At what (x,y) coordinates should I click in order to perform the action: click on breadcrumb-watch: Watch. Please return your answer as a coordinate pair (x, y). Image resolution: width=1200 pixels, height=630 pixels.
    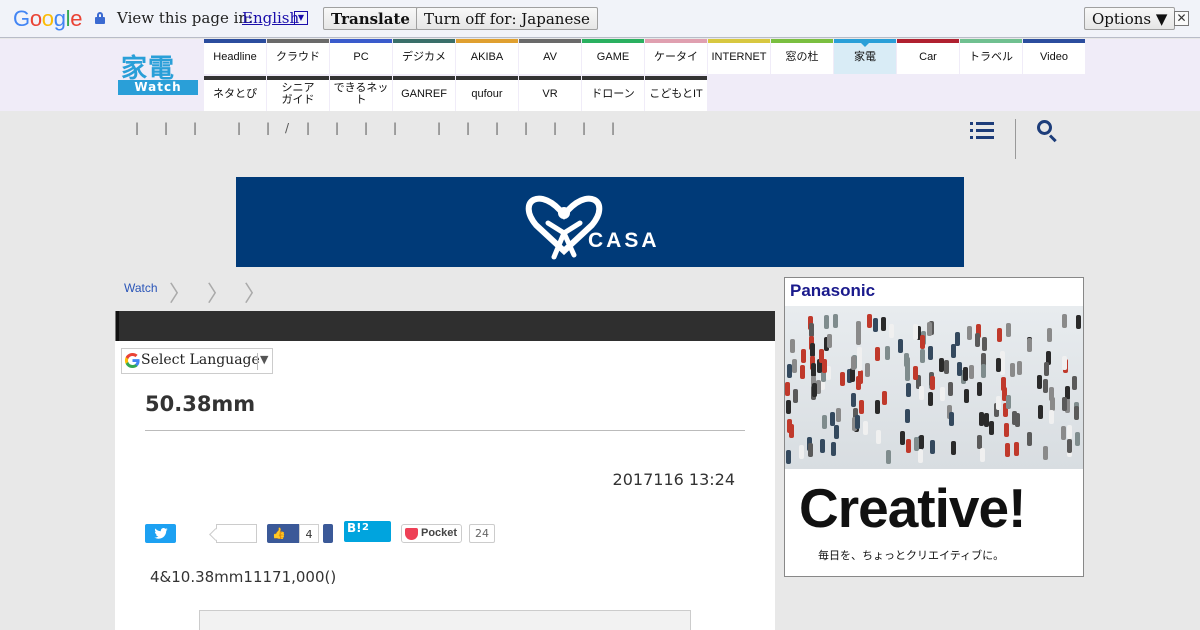
    Looking at the image, I should click on (141, 288).